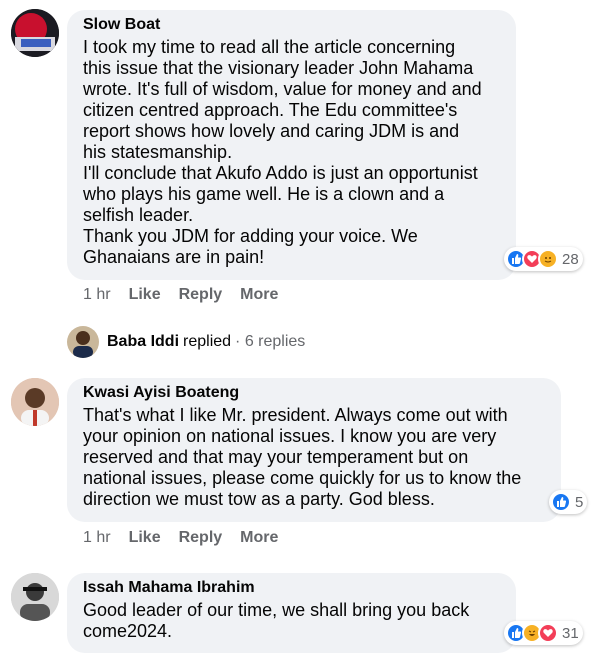 This screenshot has height=653, width=600. Describe the element at coordinates (143, 342) in the screenshot. I see `replier-name: Baba Iddi` at that location.